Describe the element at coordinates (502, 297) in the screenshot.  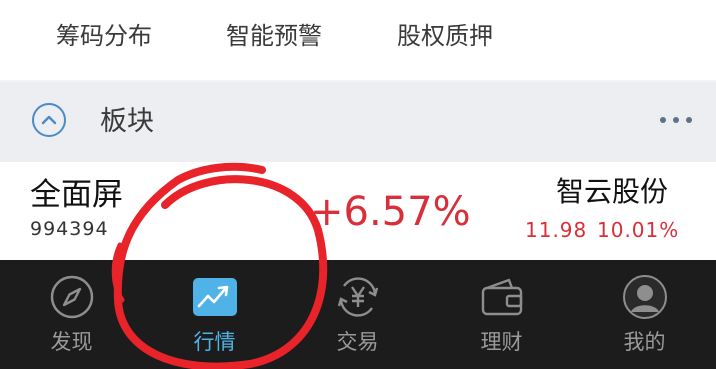
I see `wallet-icon` at that location.